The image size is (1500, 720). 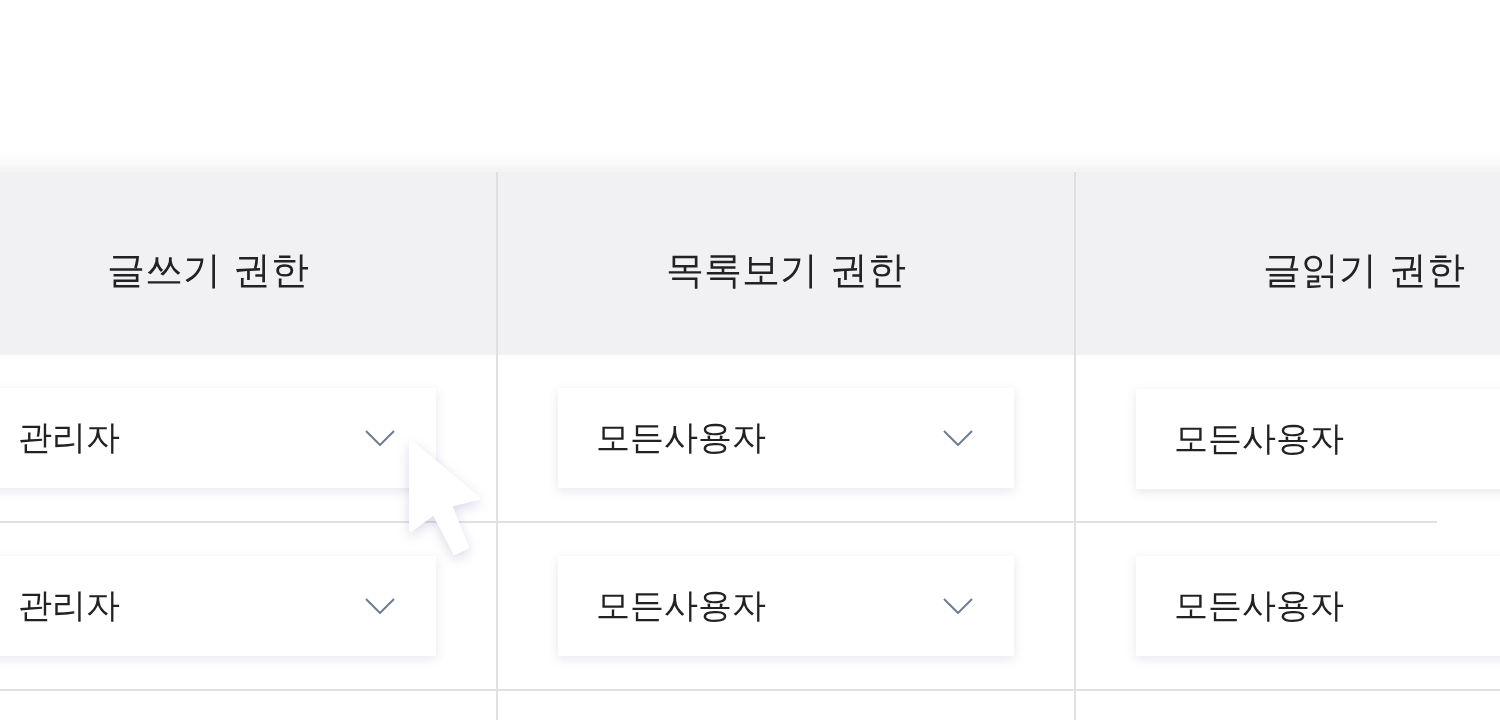 I want to click on column-header: 목록보기 권한, so click(x=787, y=263).